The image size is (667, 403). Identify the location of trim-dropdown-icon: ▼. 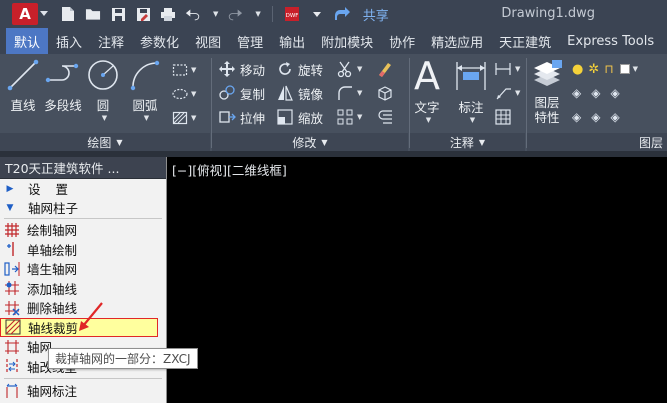
(359, 69).